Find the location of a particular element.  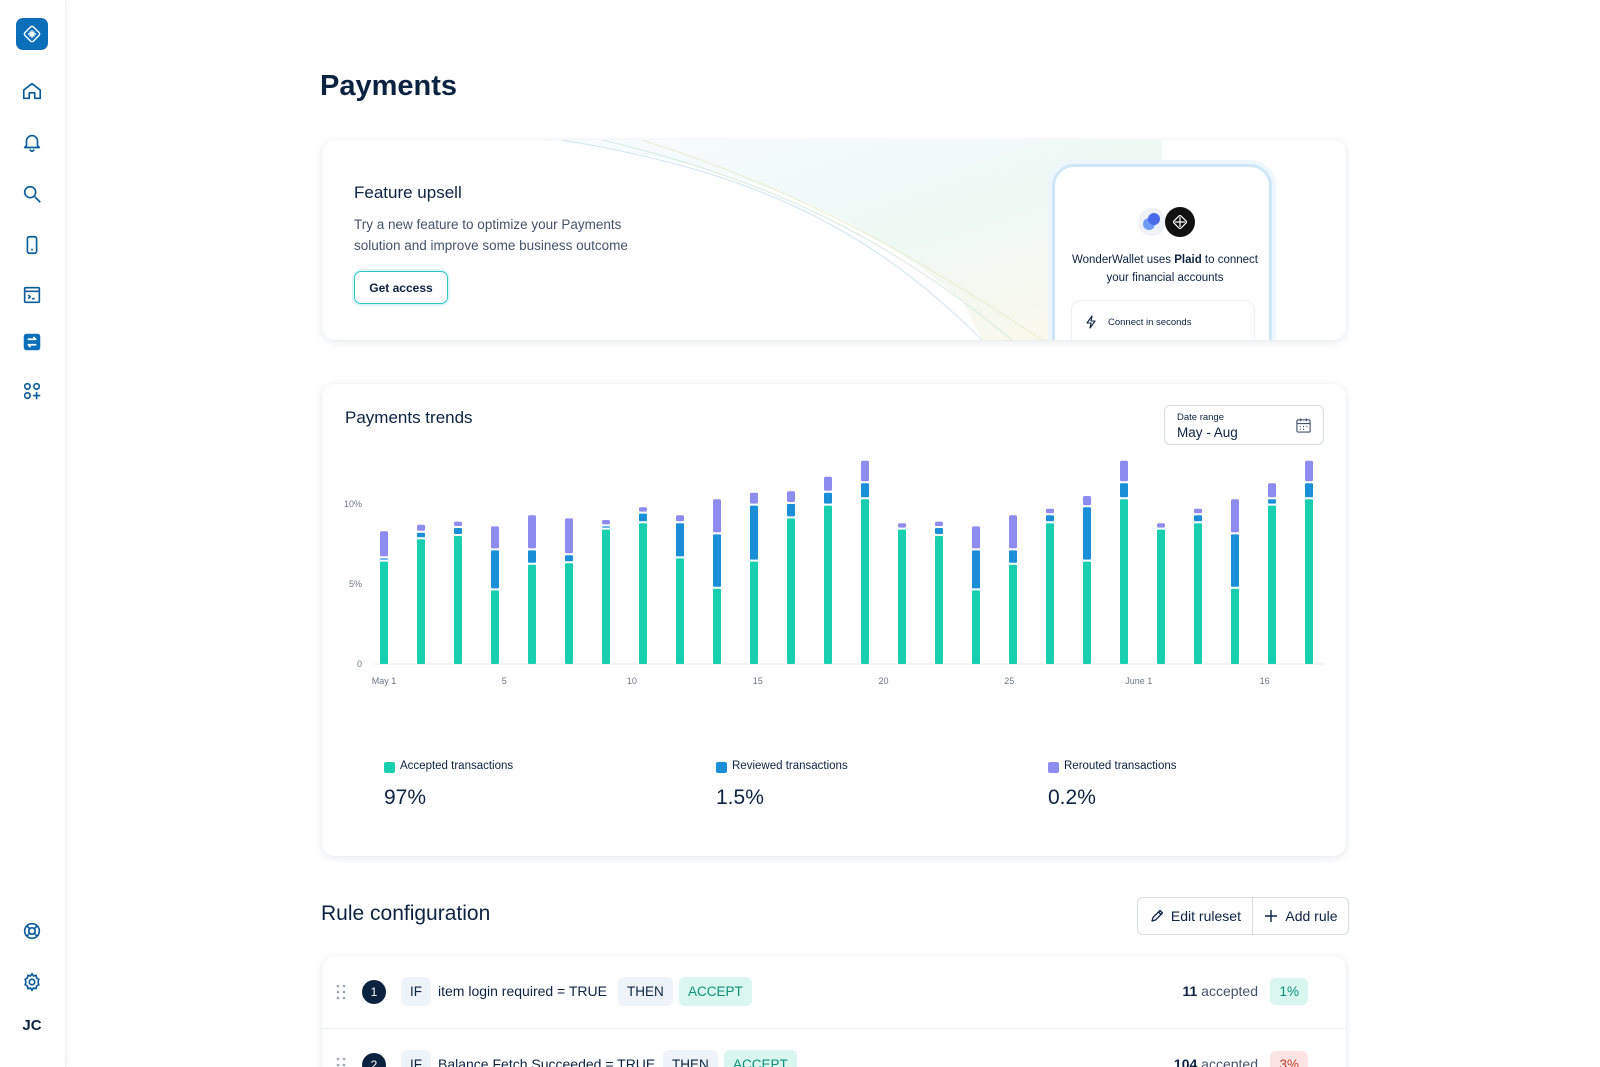

nav-notifications is located at coordinates (32, 142).